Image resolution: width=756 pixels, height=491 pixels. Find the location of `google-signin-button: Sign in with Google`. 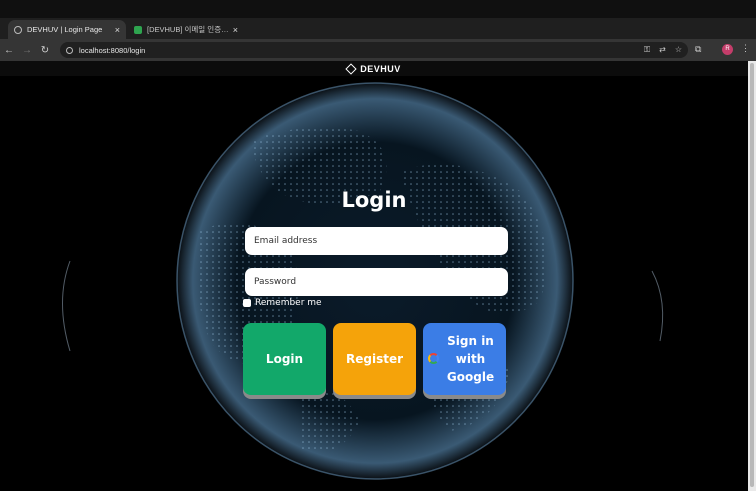

google-signin-button: Sign in with Google is located at coordinates (464, 359).